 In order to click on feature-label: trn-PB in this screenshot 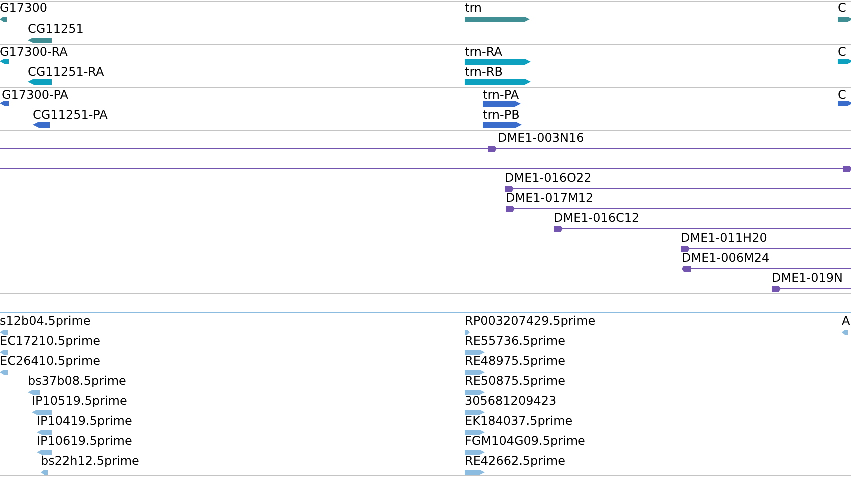, I will do `click(501, 115)`.